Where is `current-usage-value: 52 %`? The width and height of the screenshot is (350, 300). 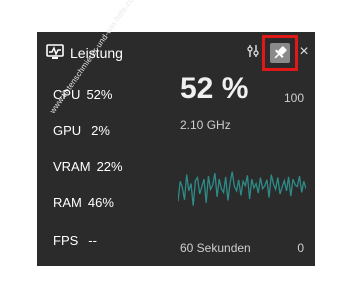 current-usage-value: 52 % is located at coordinates (214, 88).